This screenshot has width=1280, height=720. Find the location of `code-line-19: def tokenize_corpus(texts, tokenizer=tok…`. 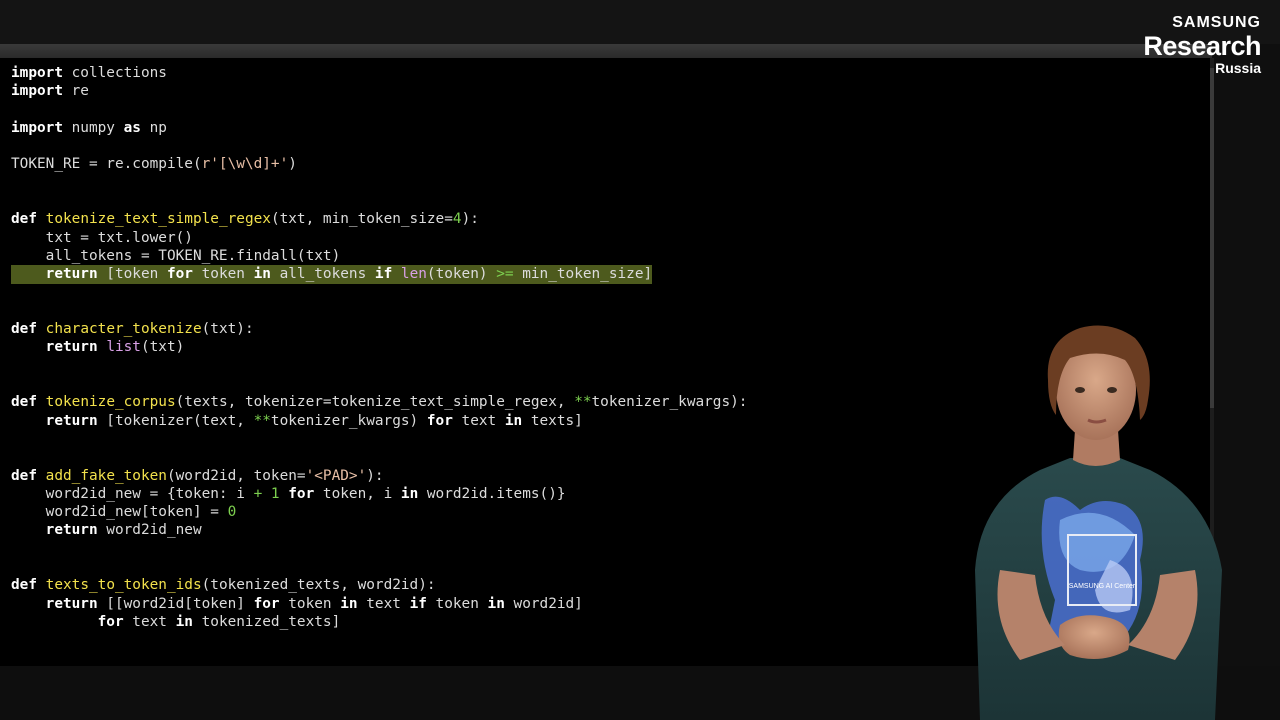

code-line-19: def tokenize_corpus(texts, tokenizer=tok… is located at coordinates (379, 402).